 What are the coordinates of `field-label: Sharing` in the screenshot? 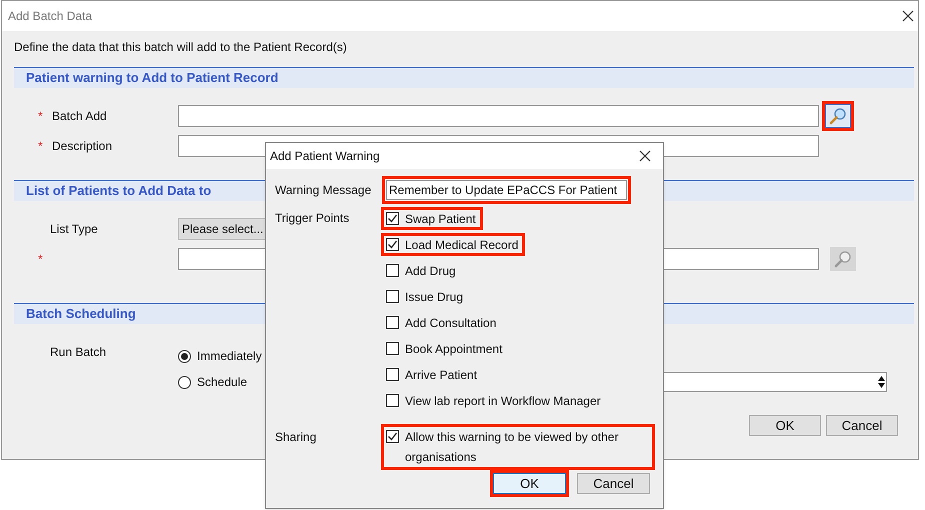 It's located at (296, 437).